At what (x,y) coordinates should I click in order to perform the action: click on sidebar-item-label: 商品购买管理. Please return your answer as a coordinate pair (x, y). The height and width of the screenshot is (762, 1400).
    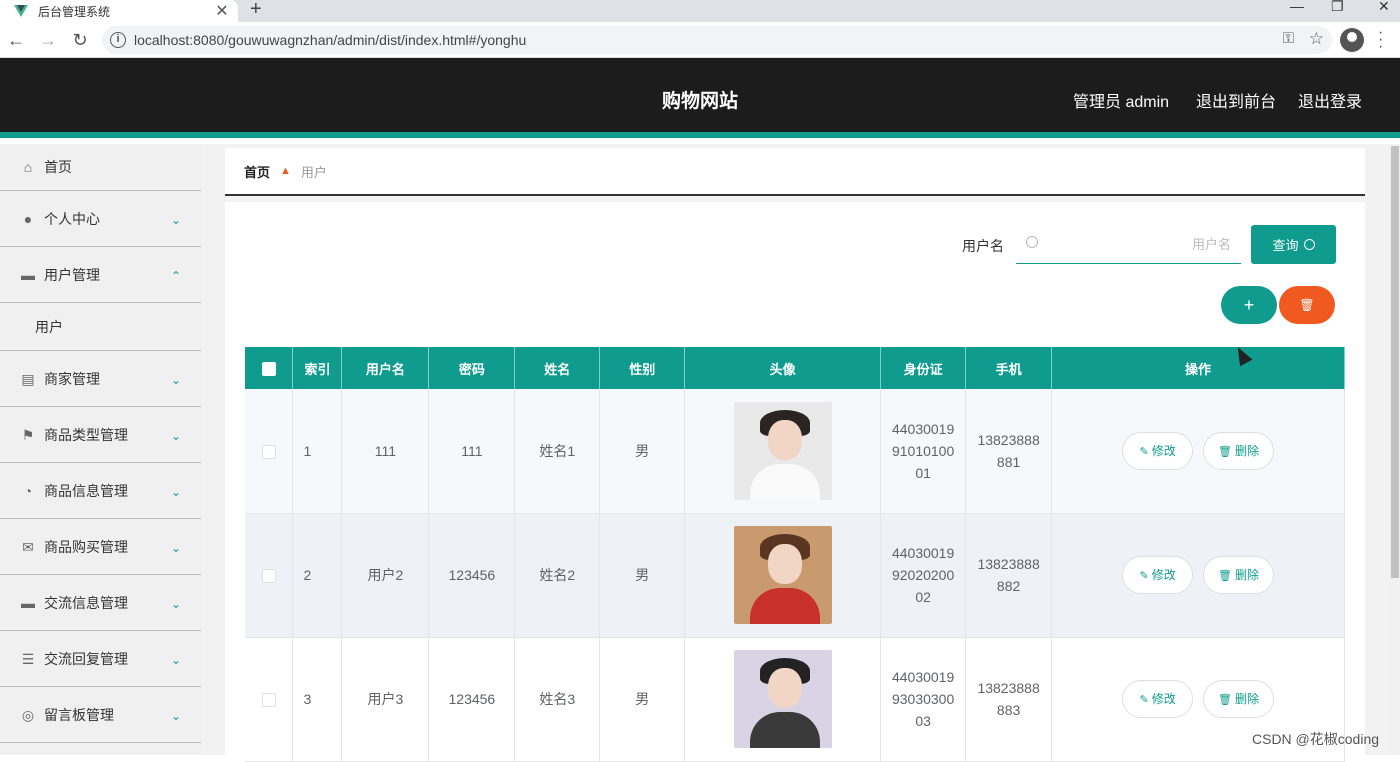
    Looking at the image, I should click on (86, 546).